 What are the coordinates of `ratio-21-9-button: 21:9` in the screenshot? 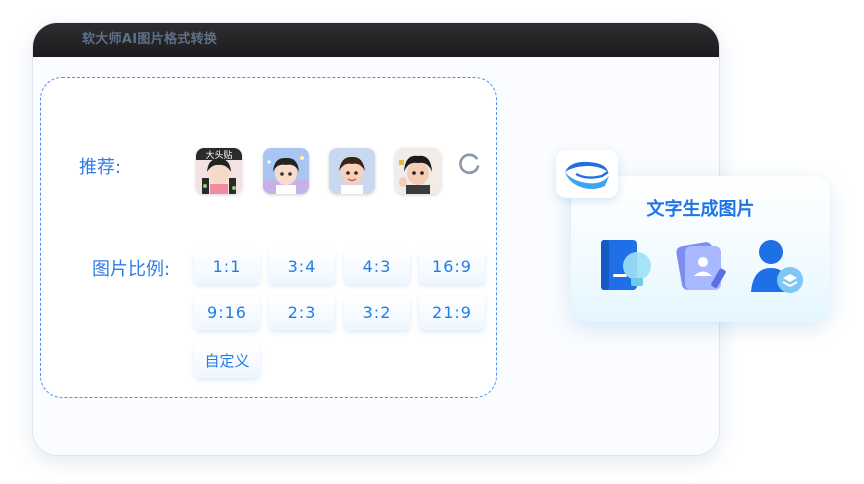 It's located at (452, 313).